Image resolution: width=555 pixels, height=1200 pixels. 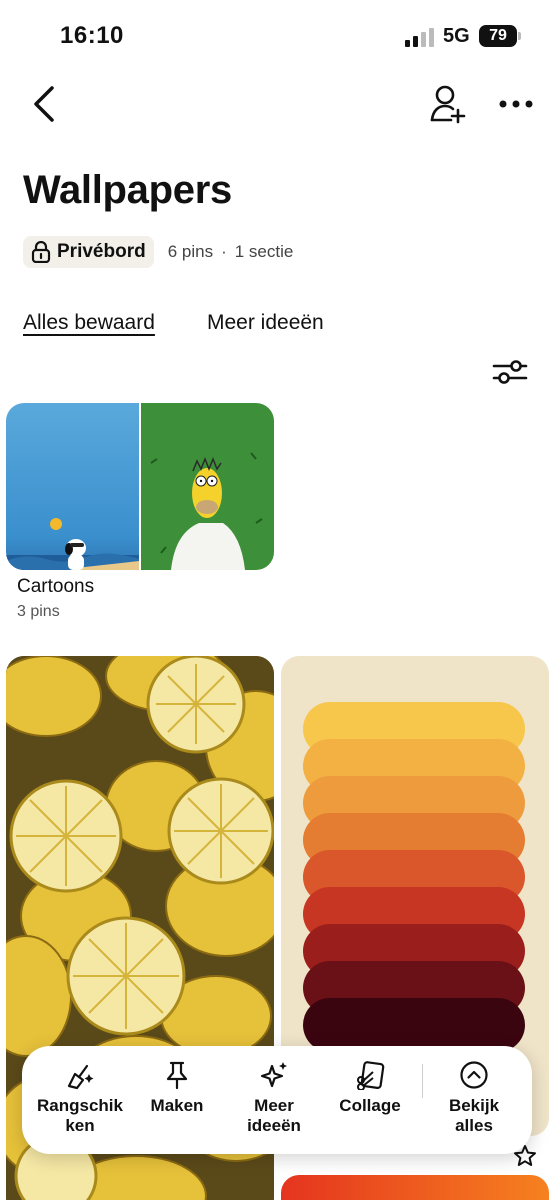 I want to click on section-cover, so click(x=140, y=486).